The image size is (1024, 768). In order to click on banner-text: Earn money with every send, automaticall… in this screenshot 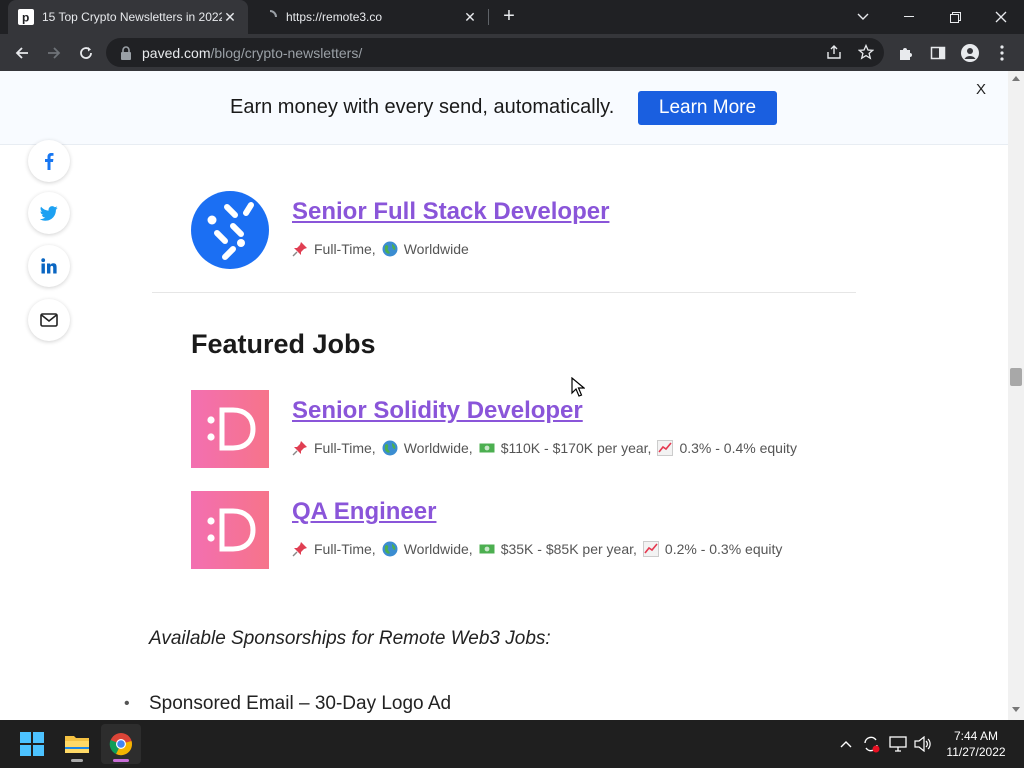, I will do `click(422, 107)`.